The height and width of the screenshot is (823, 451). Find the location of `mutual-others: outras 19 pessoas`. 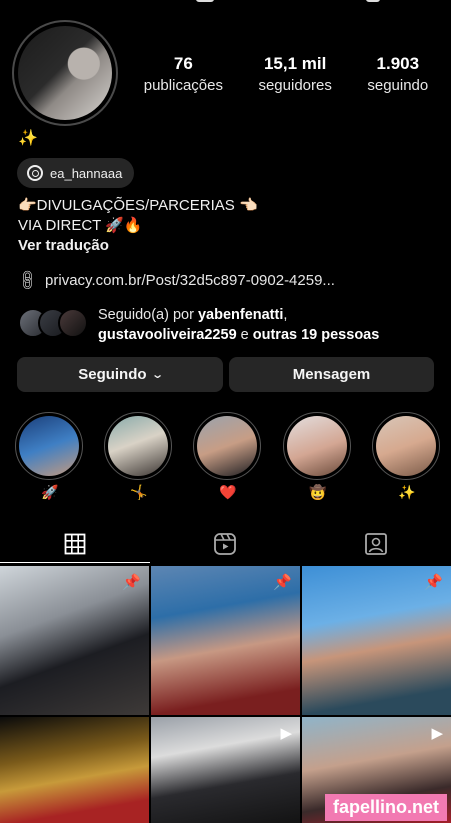

mutual-others: outras 19 pessoas is located at coordinates (316, 335).